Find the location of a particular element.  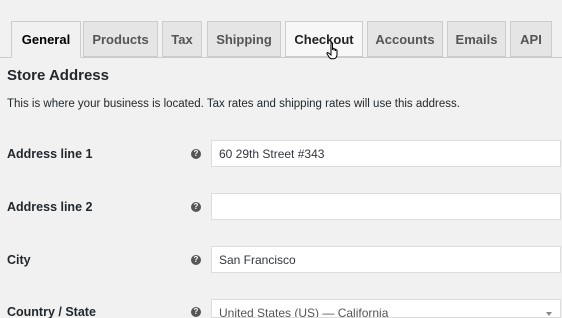

tab-label: General is located at coordinates (46, 39).